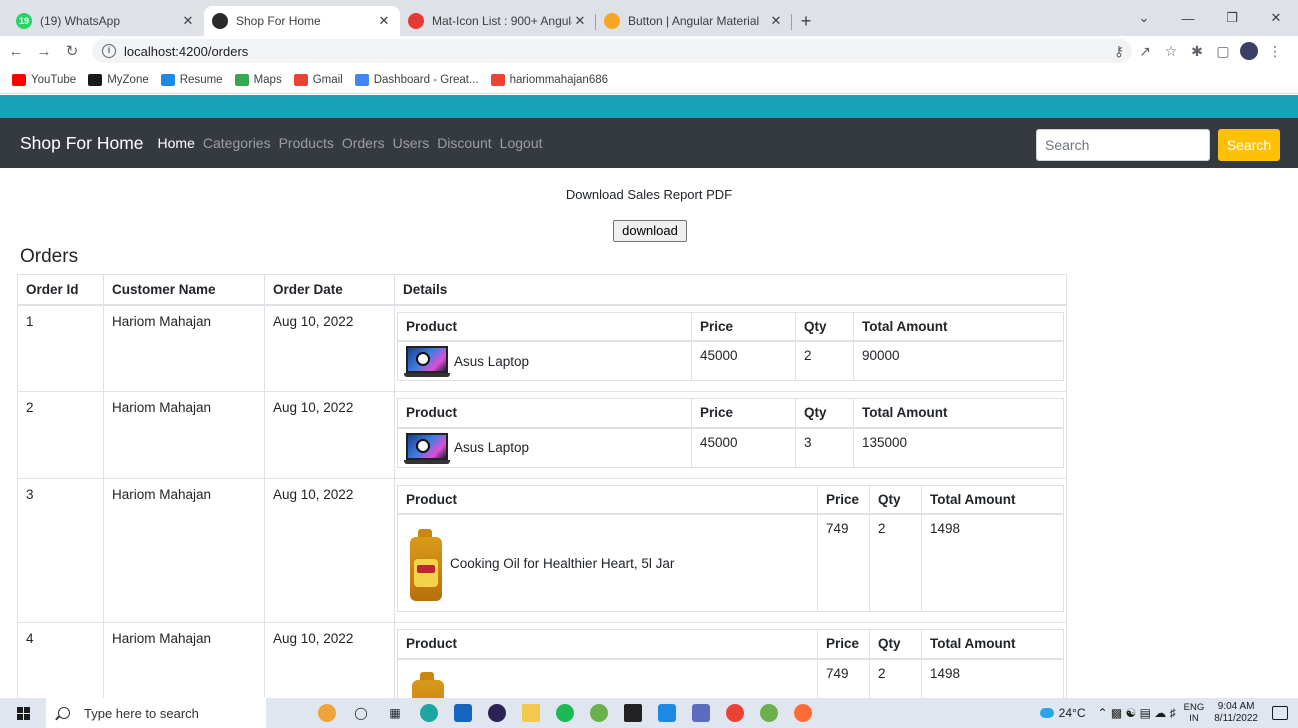 The height and width of the screenshot is (728, 1298). Describe the element at coordinates (429, 713) in the screenshot. I see `edge-icon` at that location.